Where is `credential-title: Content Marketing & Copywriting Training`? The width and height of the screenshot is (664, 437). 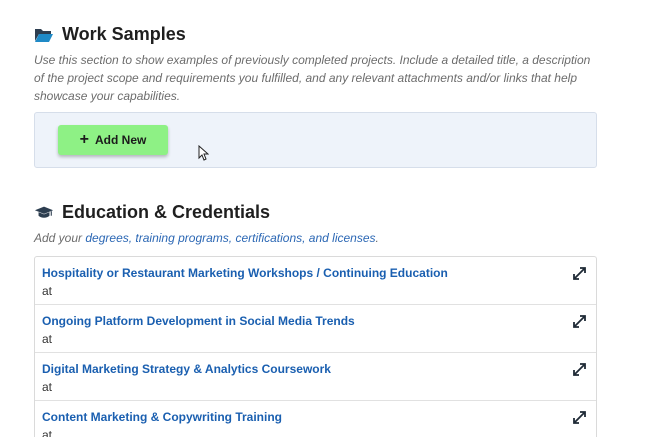
credential-title: Content Marketing & Copywriting Training is located at coordinates (162, 417).